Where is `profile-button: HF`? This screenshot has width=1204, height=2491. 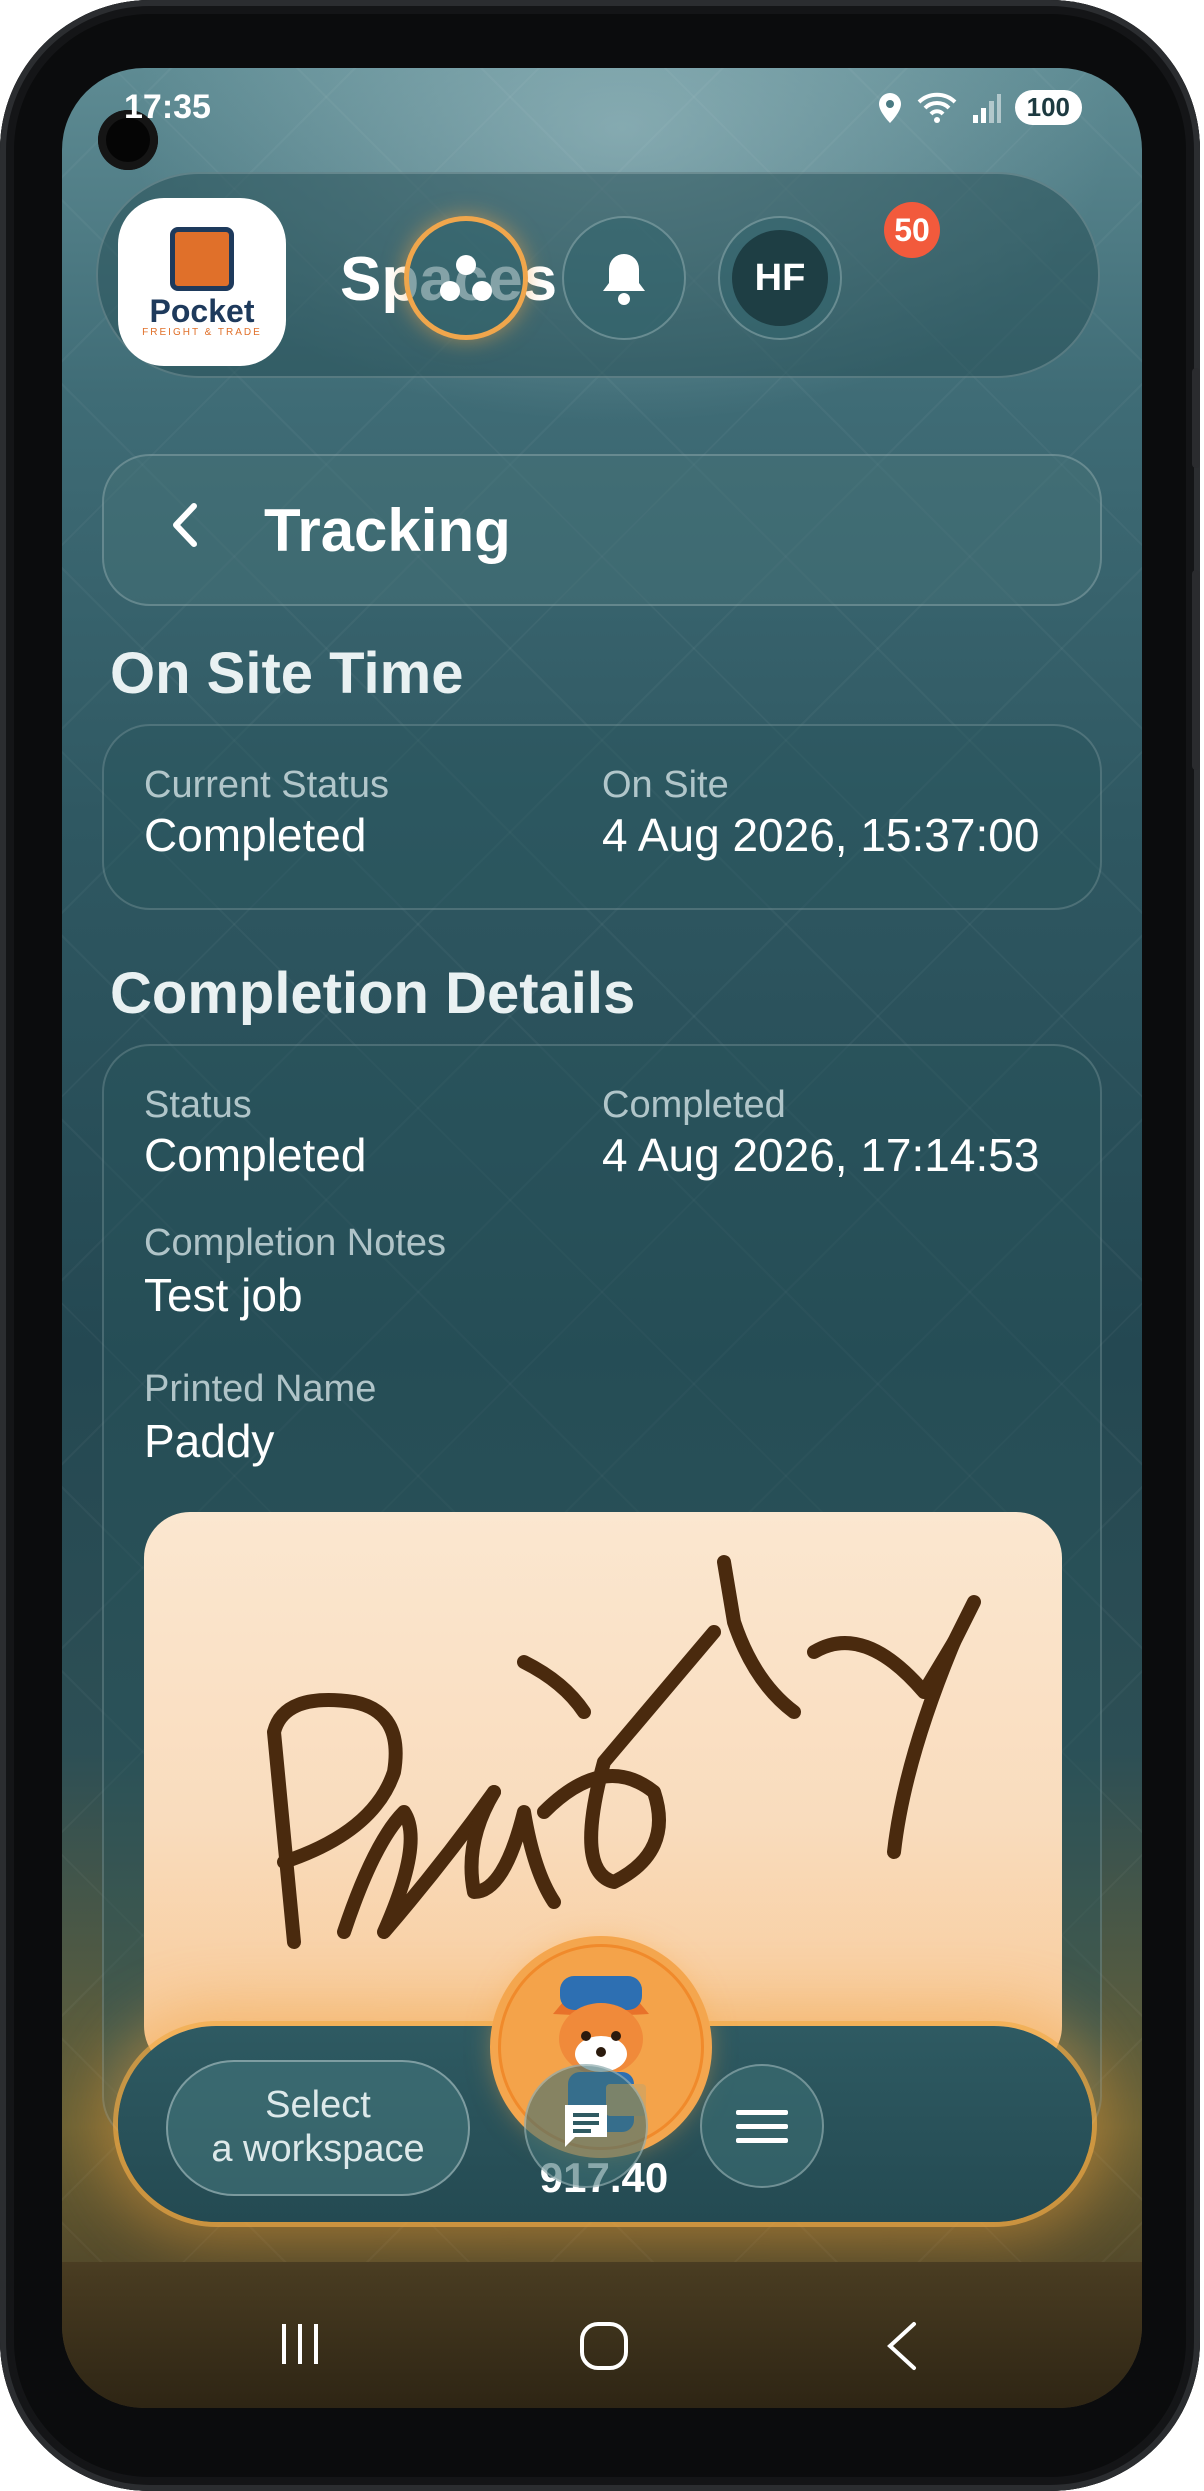
profile-button: HF is located at coordinates (780, 278).